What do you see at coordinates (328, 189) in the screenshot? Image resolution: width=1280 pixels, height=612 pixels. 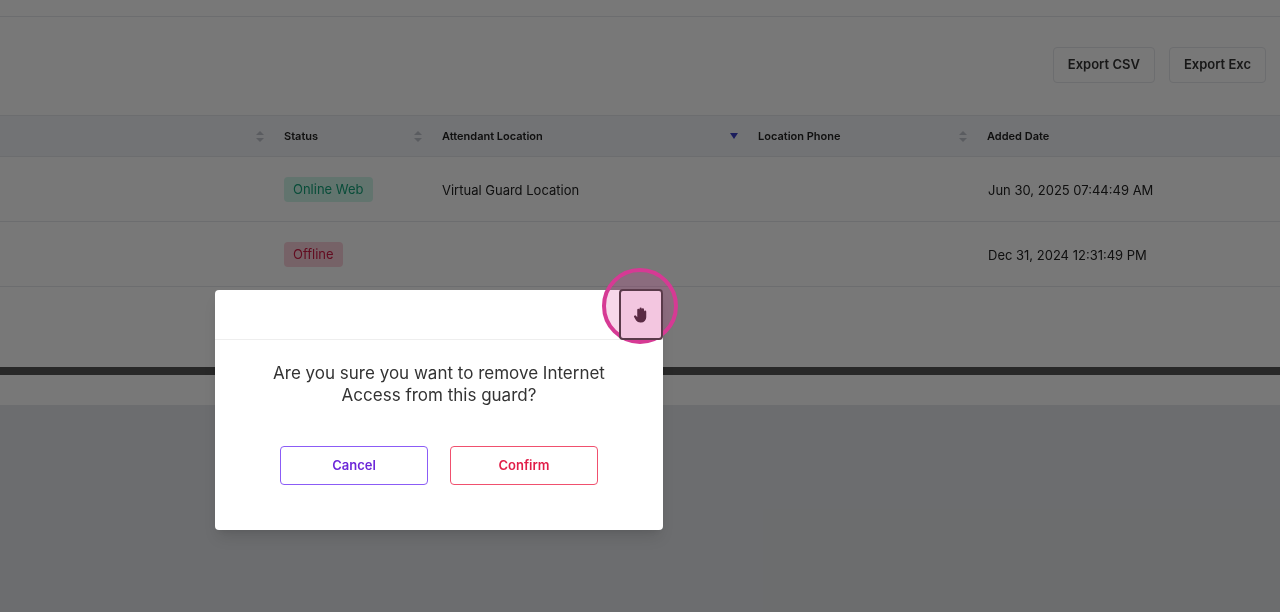 I see `status-badge: Online Web` at bounding box center [328, 189].